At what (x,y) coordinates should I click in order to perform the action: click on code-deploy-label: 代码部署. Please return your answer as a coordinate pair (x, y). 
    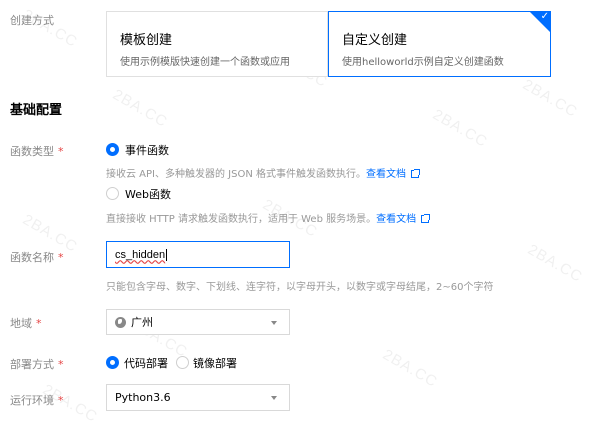
    Looking at the image, I should click on (146, 363).